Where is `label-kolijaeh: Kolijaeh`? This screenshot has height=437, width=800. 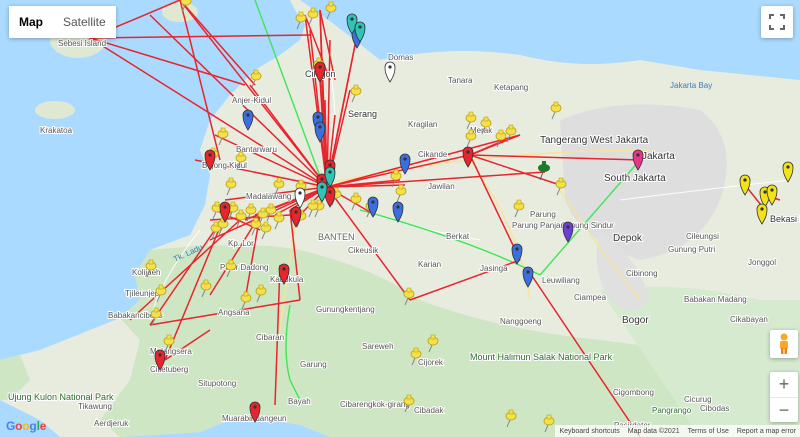 label-kolijaeh: Kolijaeh is located at coordinates (146, 272).